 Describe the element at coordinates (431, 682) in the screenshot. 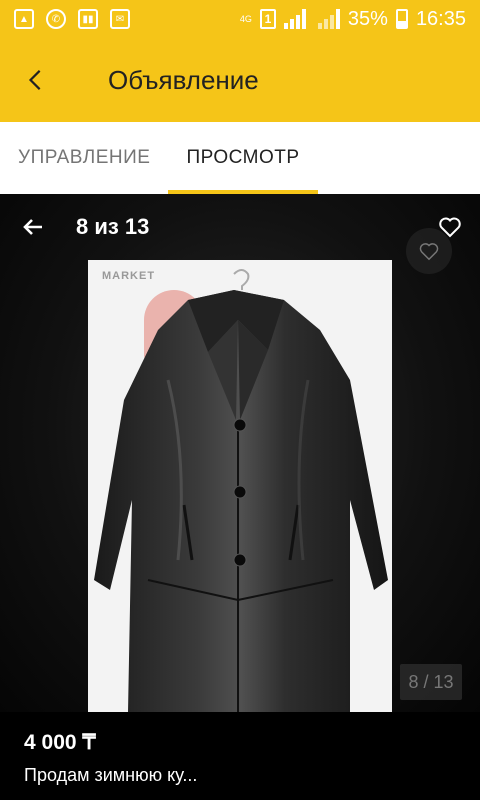

I see `page-indicator-badge: 8 / 13` at that location.